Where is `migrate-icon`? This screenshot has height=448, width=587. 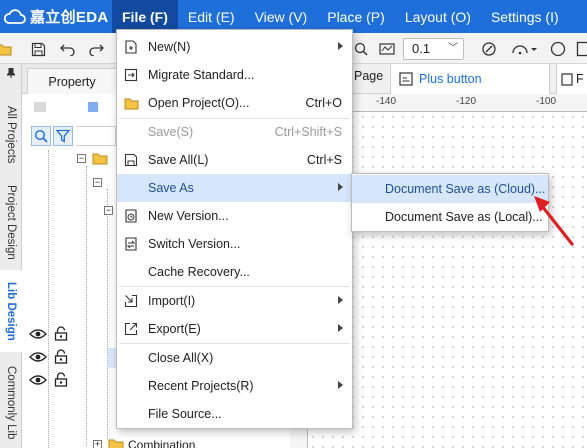
migrate-icon is located at coordinates (131, 75).